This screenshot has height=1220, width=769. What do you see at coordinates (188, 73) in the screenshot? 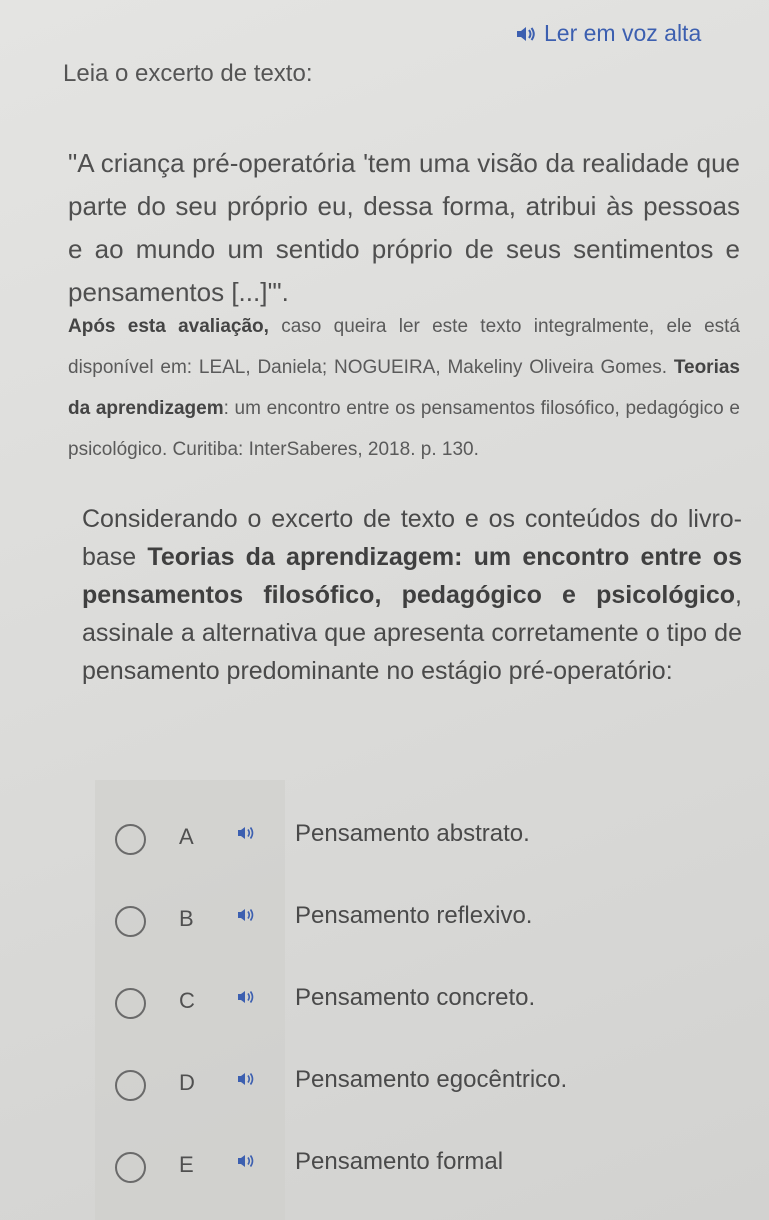
I see `intro-text: Leia o excerto de texto:` at bounding box center [188, 73].